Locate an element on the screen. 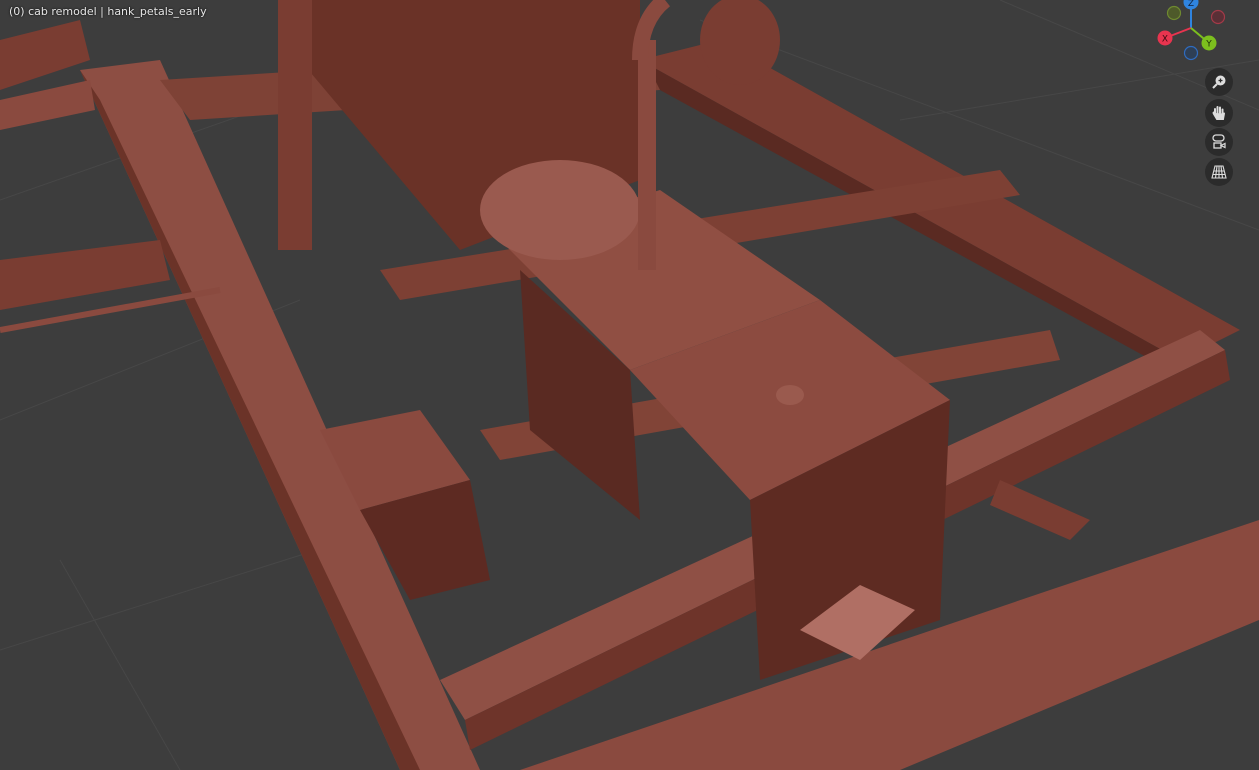 The image size is (1259, 770). z-axis-label: Z is located at coordinates (1191, 4).